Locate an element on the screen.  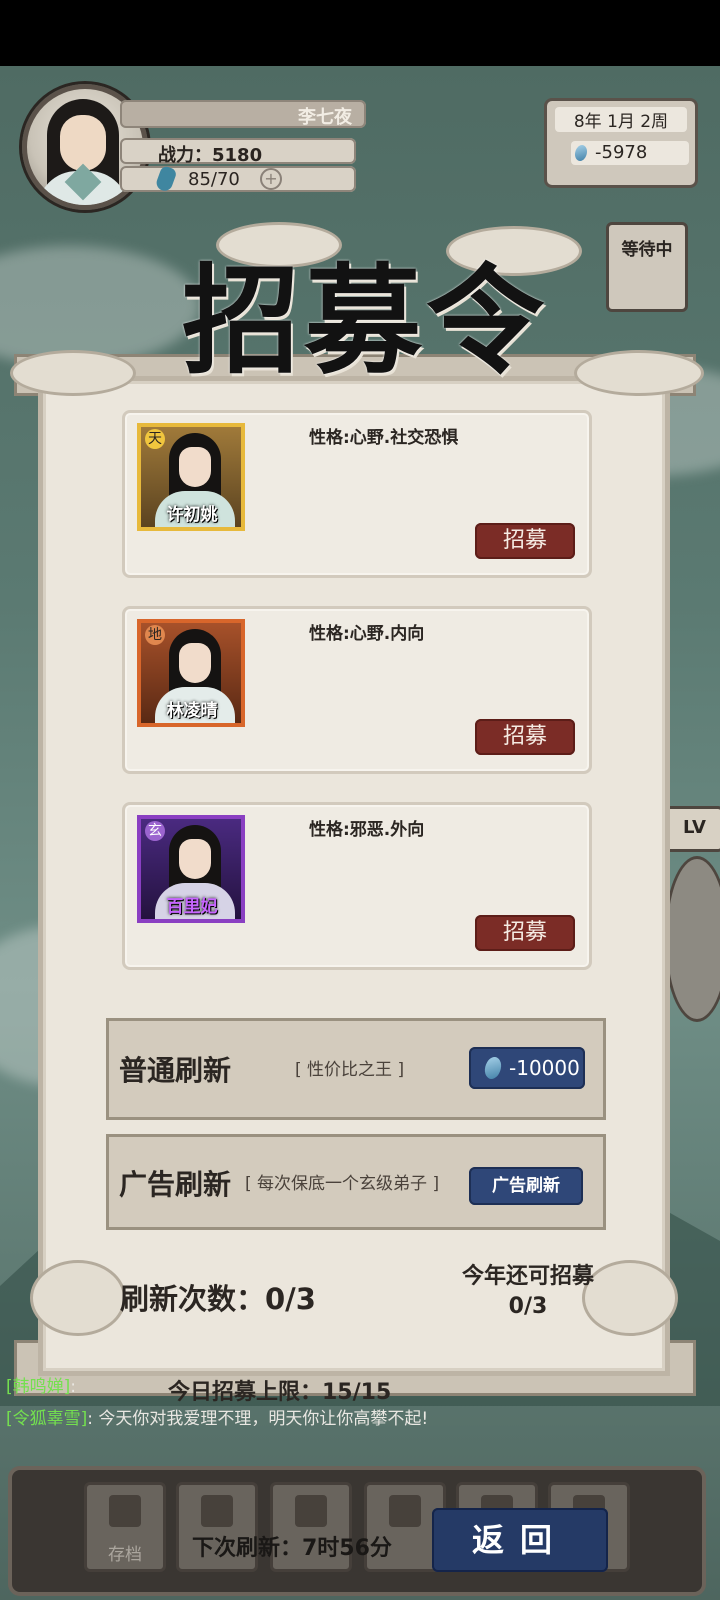
candidate-portrait: 天 许初姚 is located at coordinates (191, 477).